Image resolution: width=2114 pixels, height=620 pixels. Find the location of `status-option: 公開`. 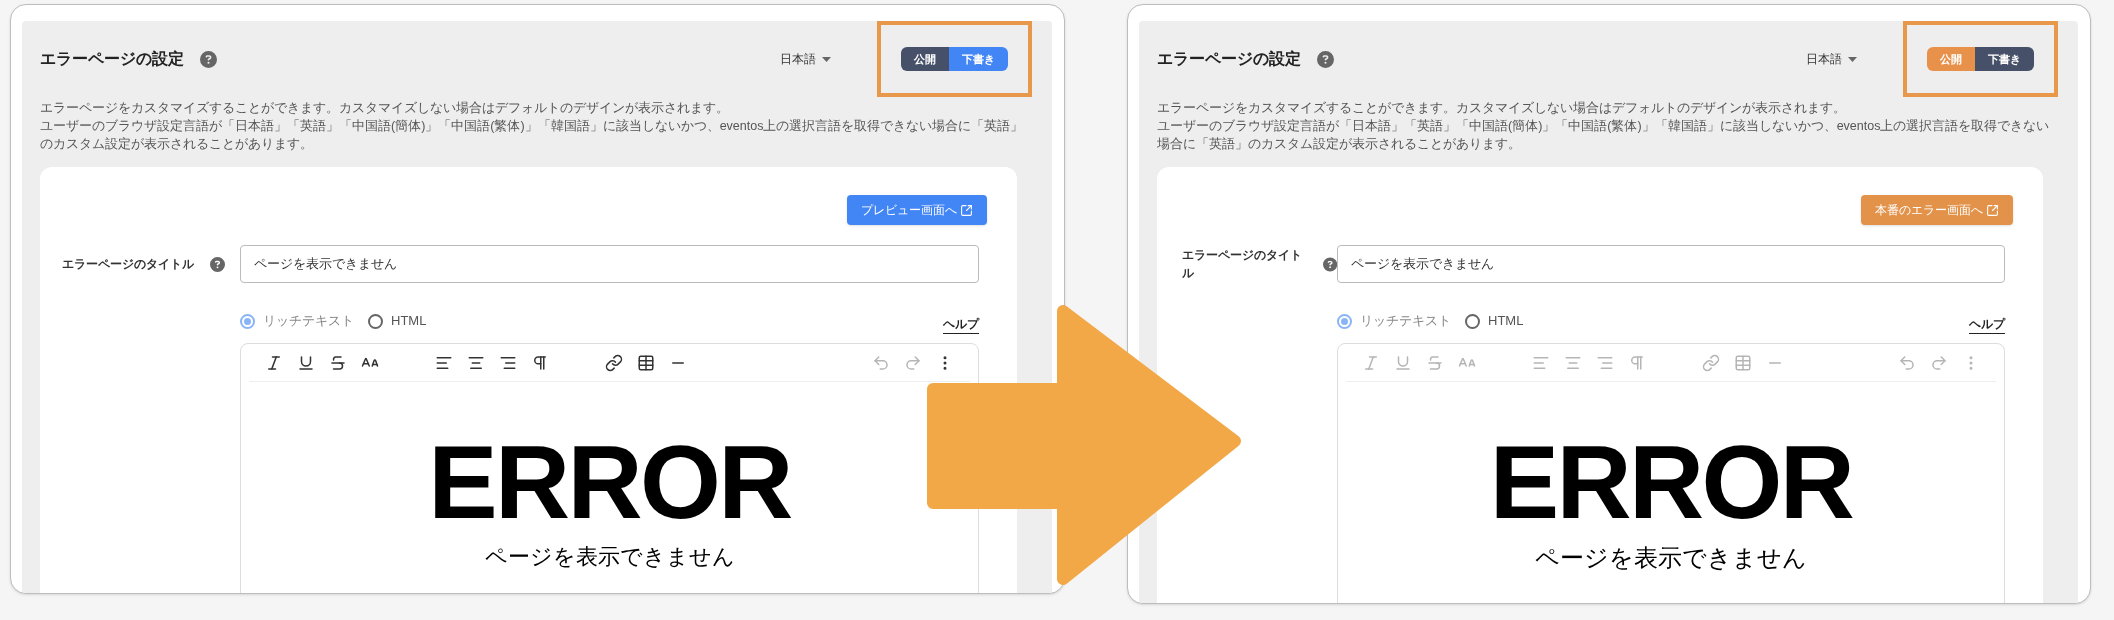

status-option: 公開 is located at coordinates (925, 59).